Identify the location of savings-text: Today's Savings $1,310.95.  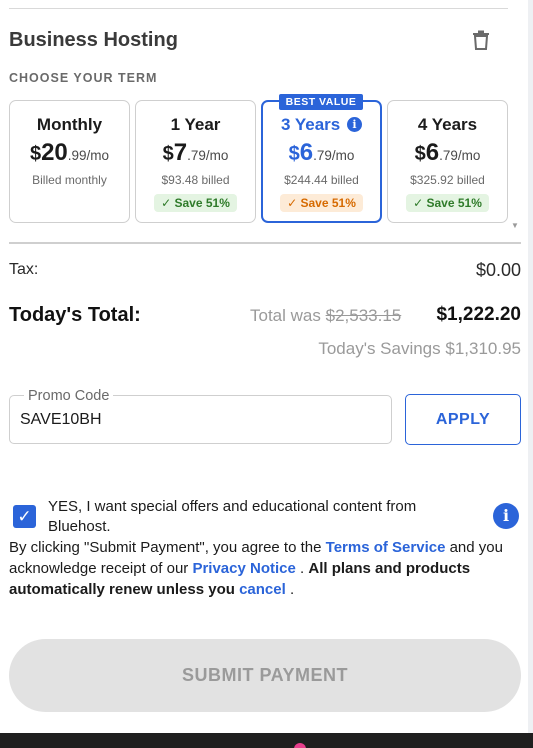
(419, 348).